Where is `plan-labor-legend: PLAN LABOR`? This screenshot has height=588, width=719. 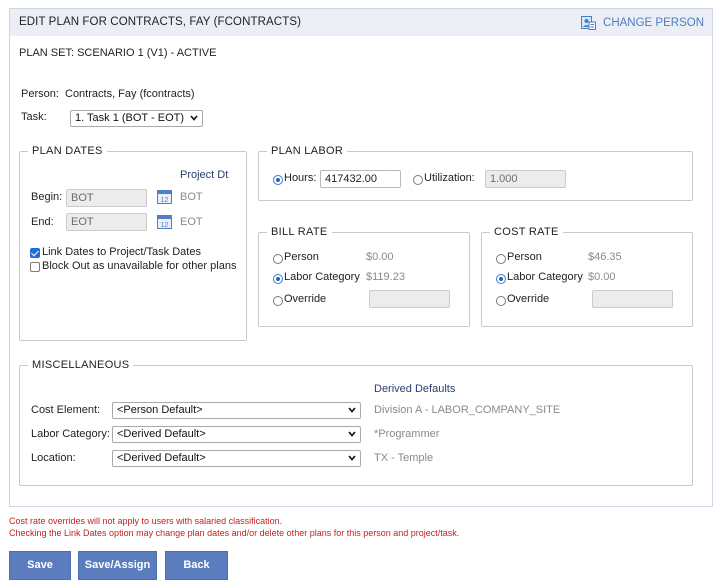
plan-labor-legend: PLAN LABOR is located at coordinates (307, 151).